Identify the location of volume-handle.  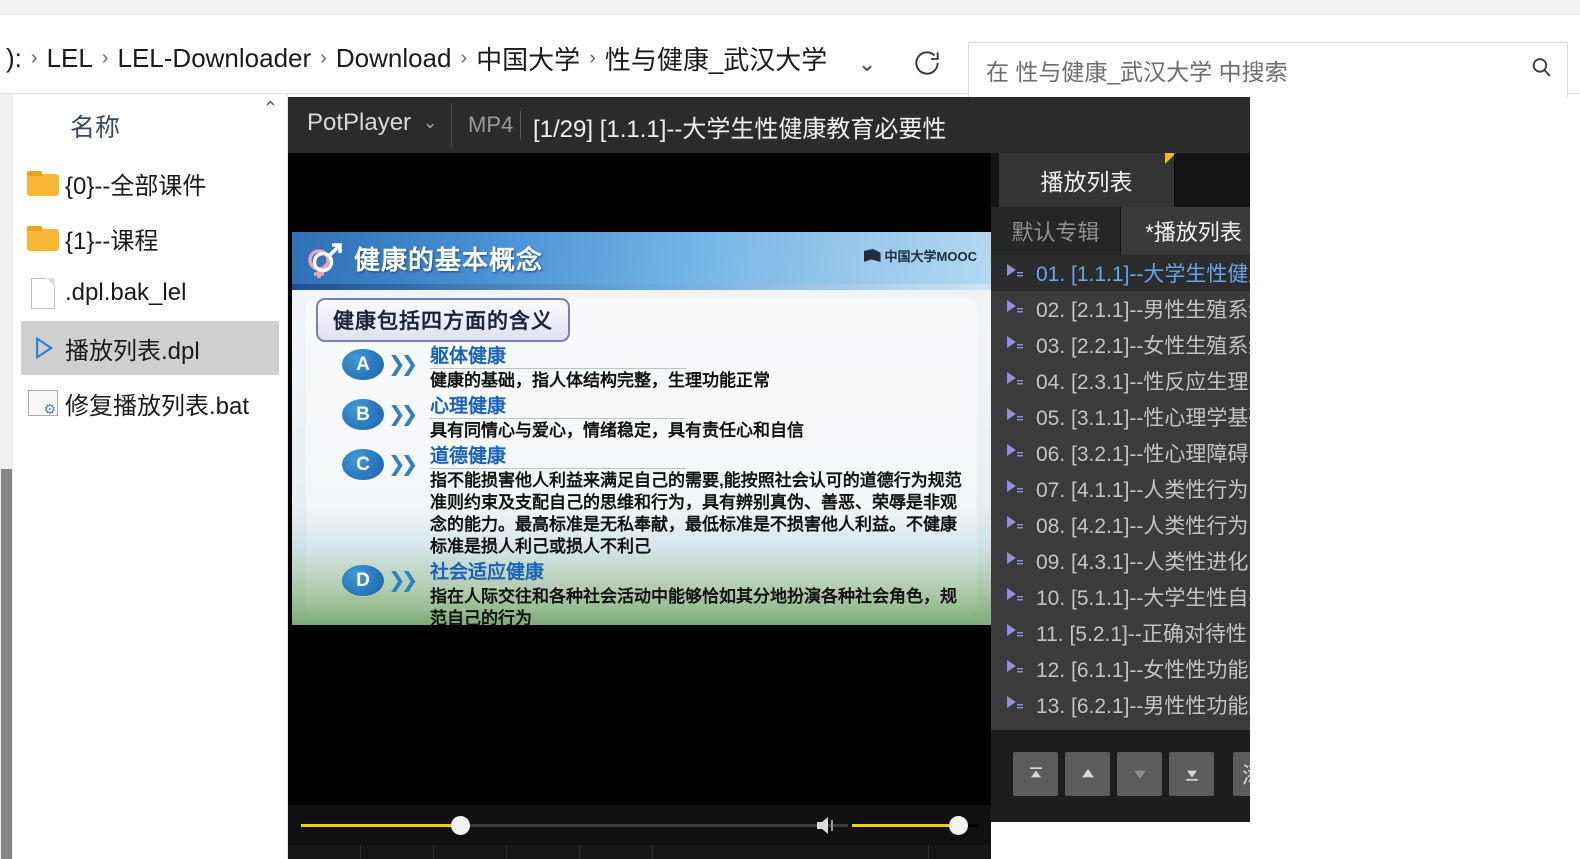
(958, 825).